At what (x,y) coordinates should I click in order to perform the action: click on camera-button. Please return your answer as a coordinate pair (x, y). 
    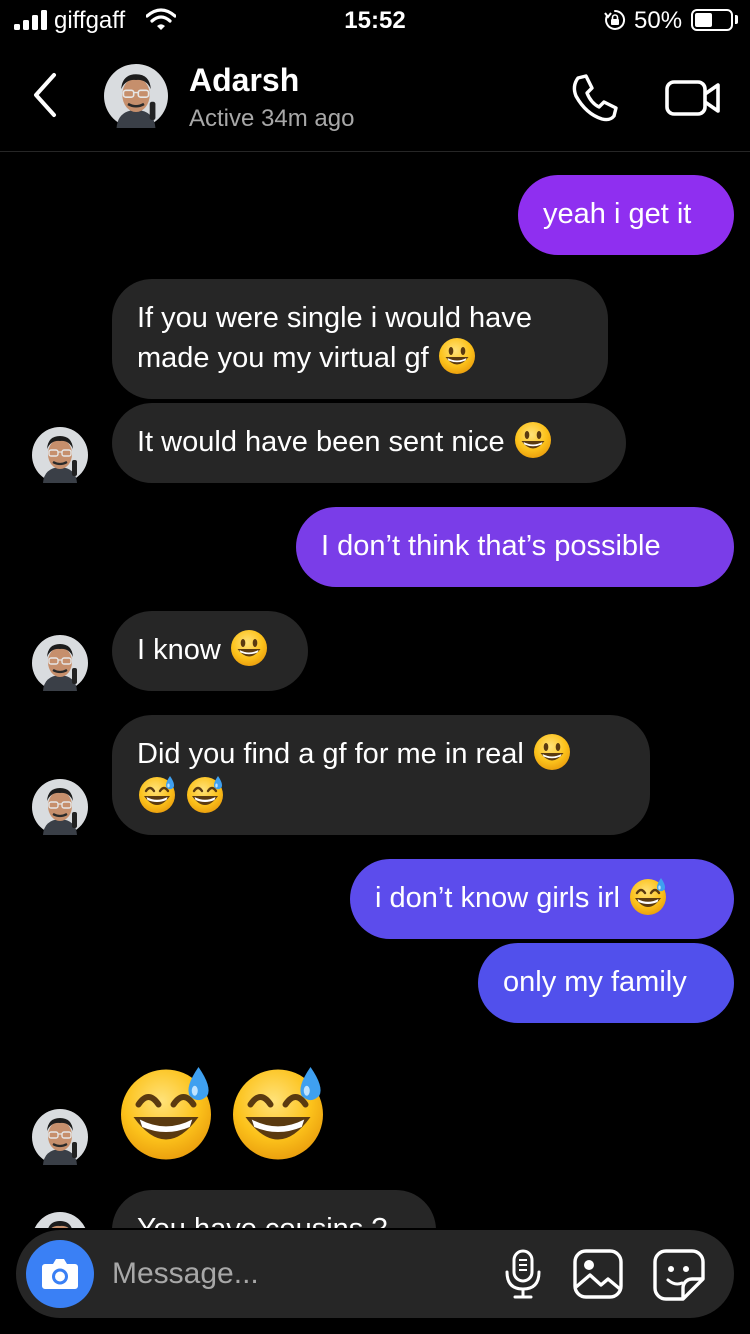
    Looking at the image, I should click on (60, 1274).